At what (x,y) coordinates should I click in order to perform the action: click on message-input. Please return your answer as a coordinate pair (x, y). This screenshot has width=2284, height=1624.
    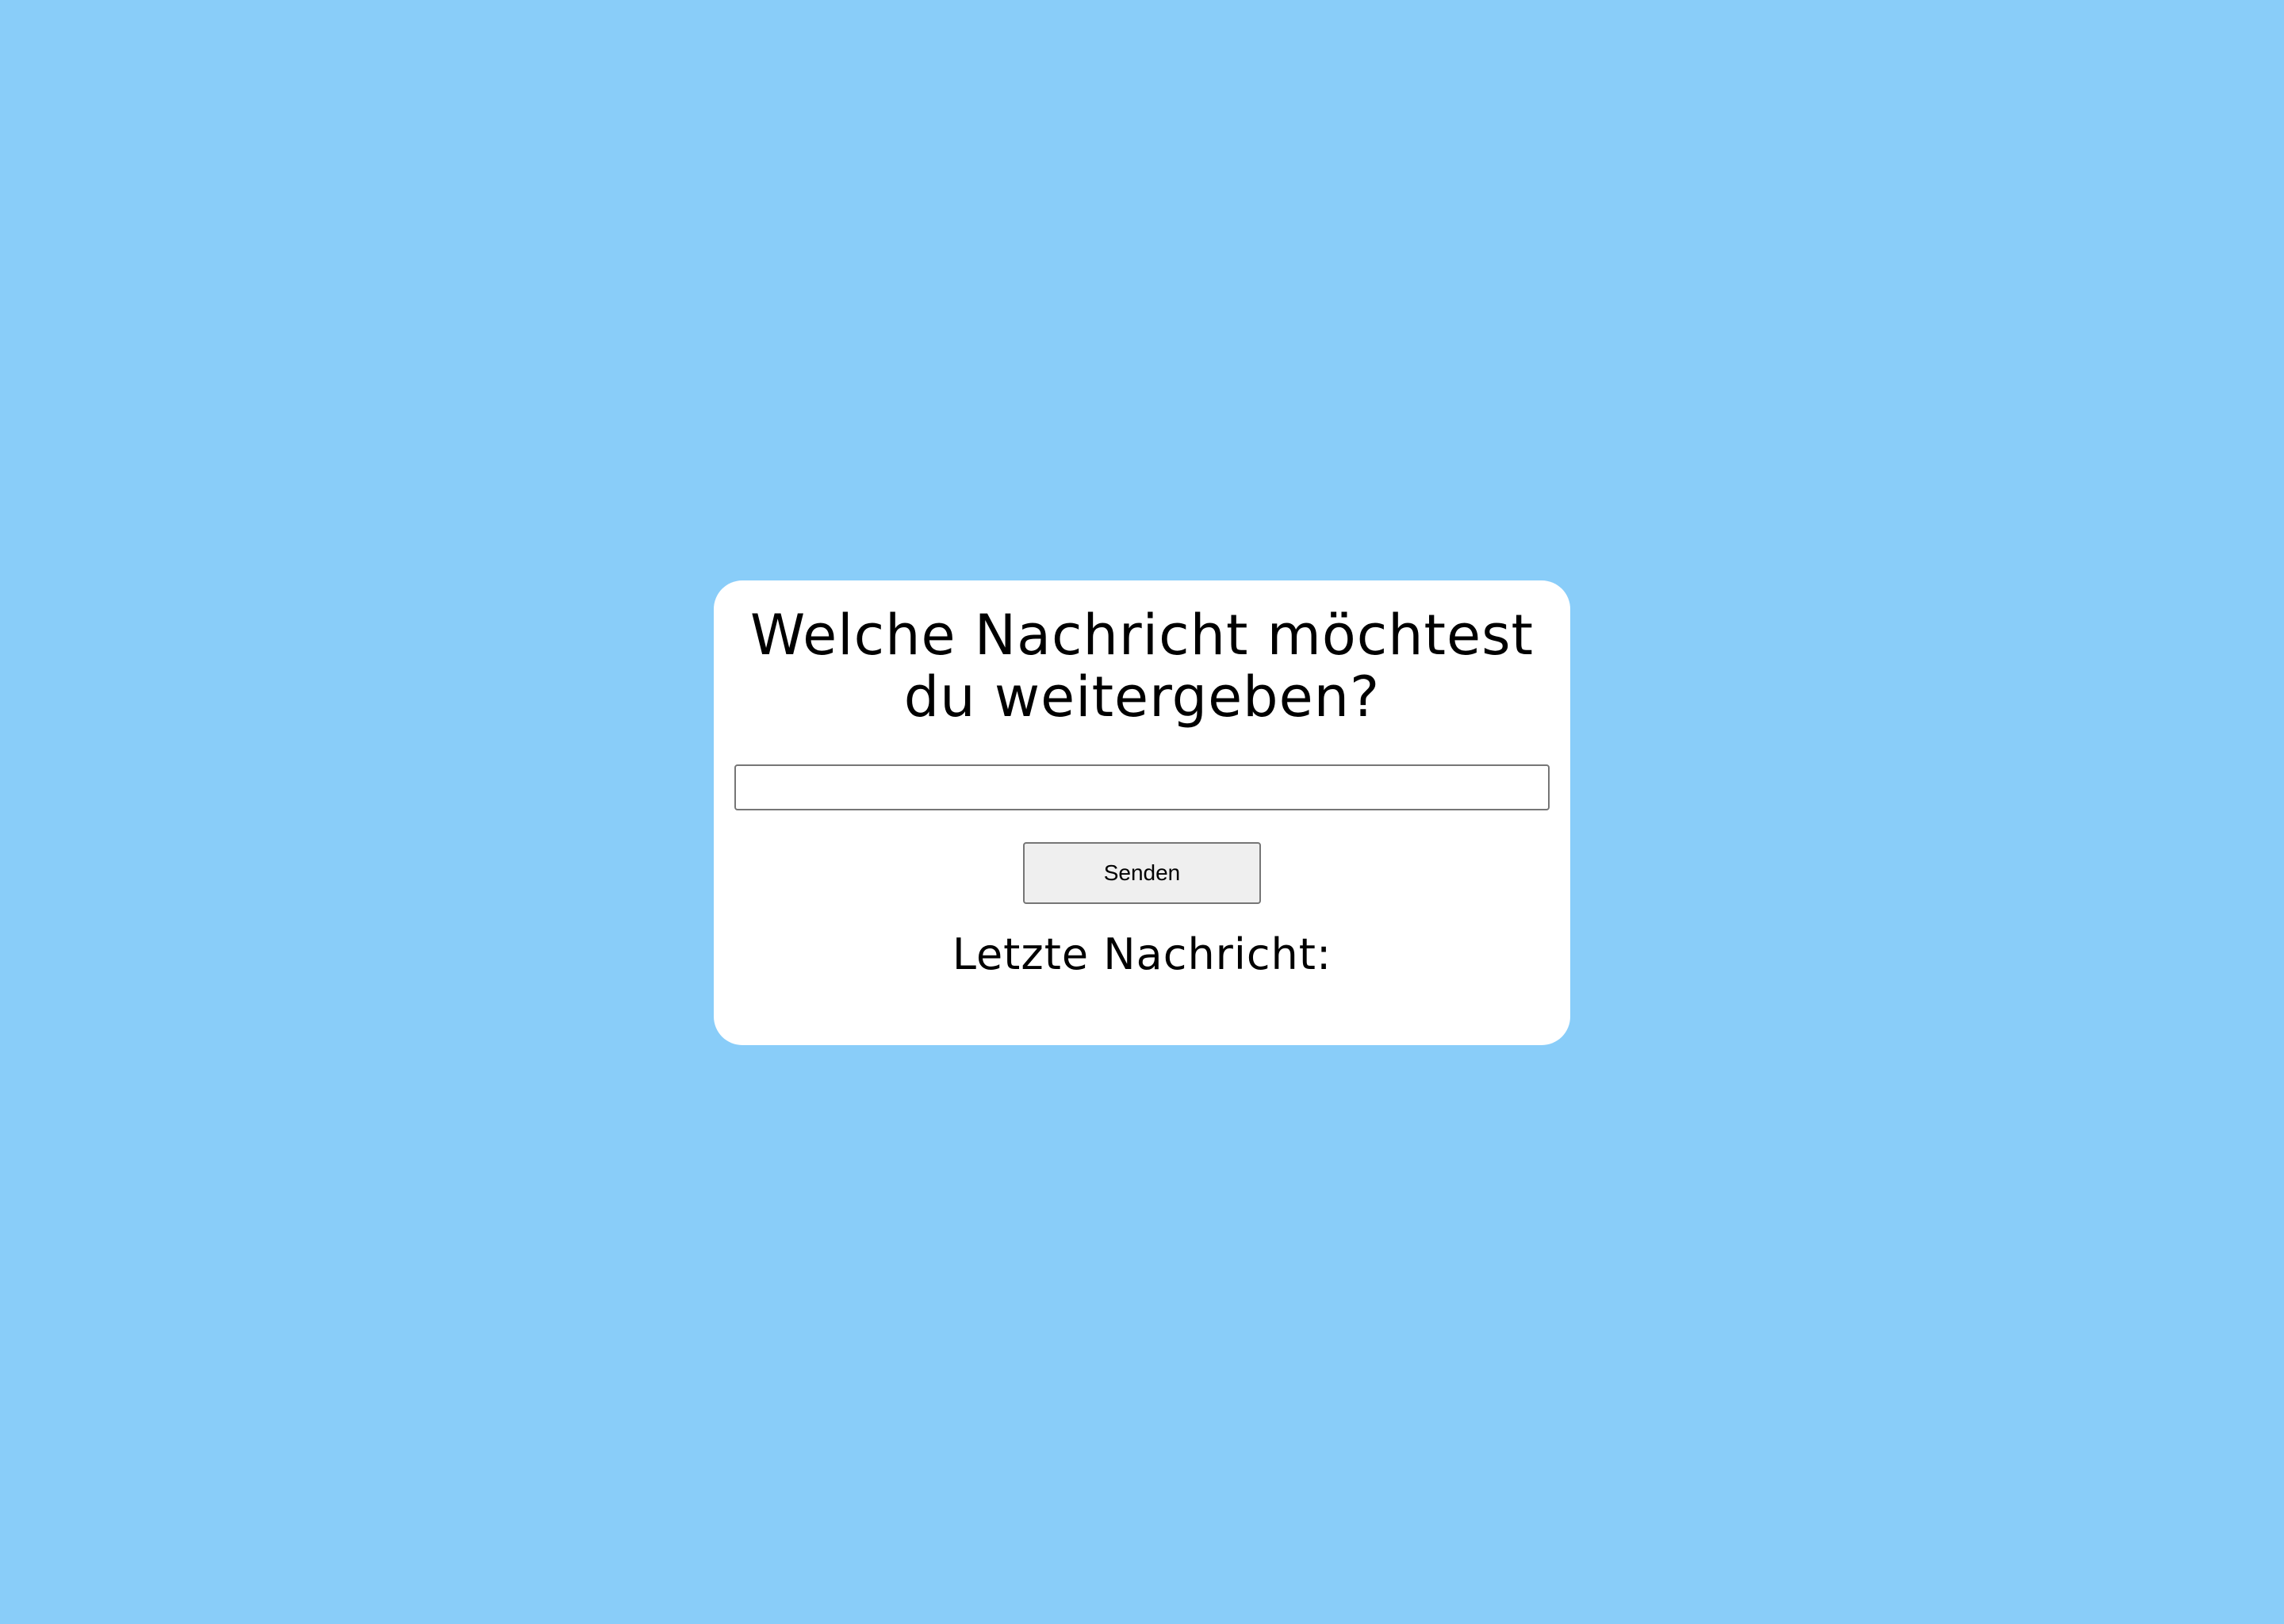
    Looking at the image, I should click on (1142, 787).